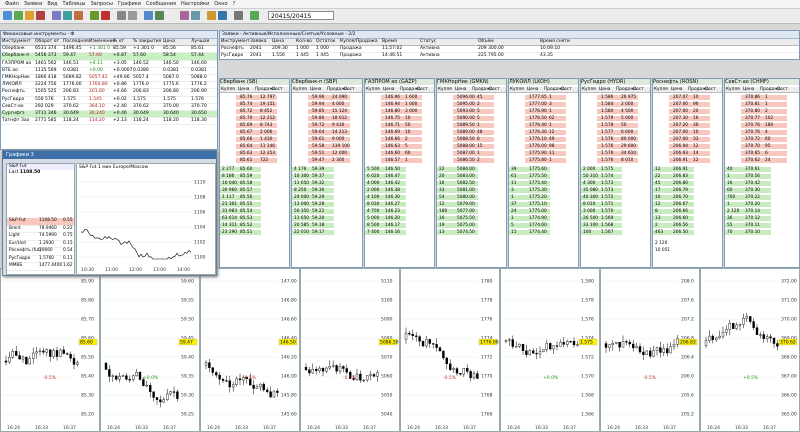 The height and width of the screenshot is (432, 800). I want to click on bid-row: 7 400 146.16, so click(385, 232).